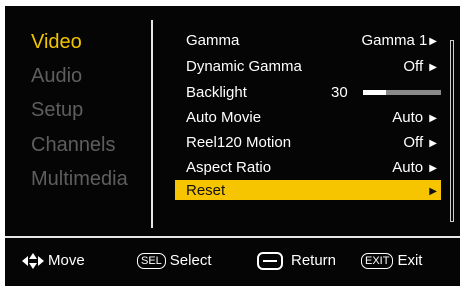  I want to click on category-channels: Channels, so click(73, 145).